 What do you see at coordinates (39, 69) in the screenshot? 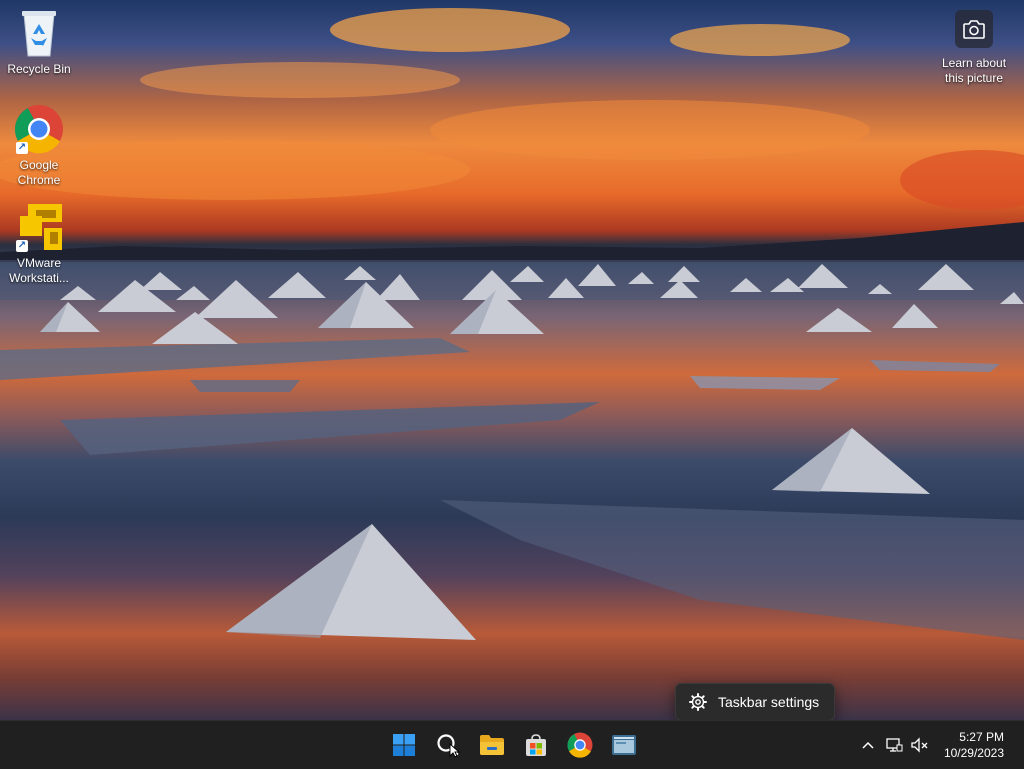
I see `desktop-icon-label: Recycle Bin` at bounding box center [39, 69].